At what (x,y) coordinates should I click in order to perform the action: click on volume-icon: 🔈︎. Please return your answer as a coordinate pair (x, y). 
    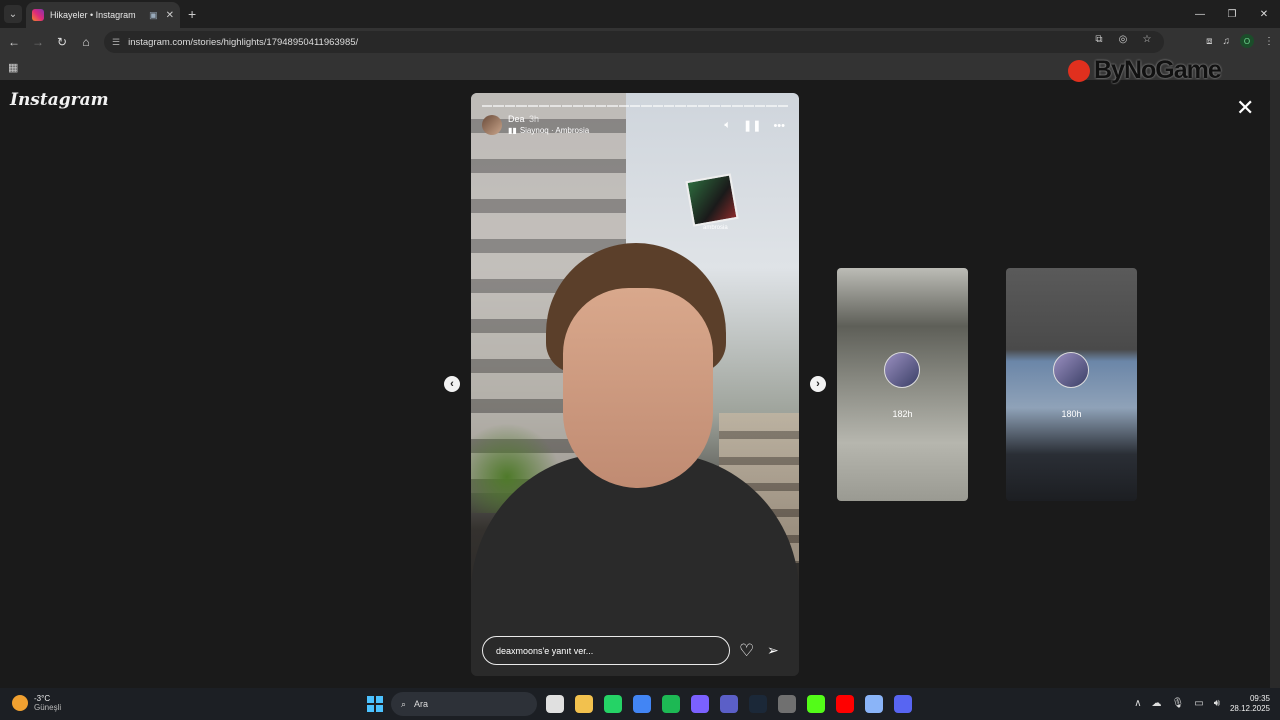
    Looking at the image, I should click on (727, 125).